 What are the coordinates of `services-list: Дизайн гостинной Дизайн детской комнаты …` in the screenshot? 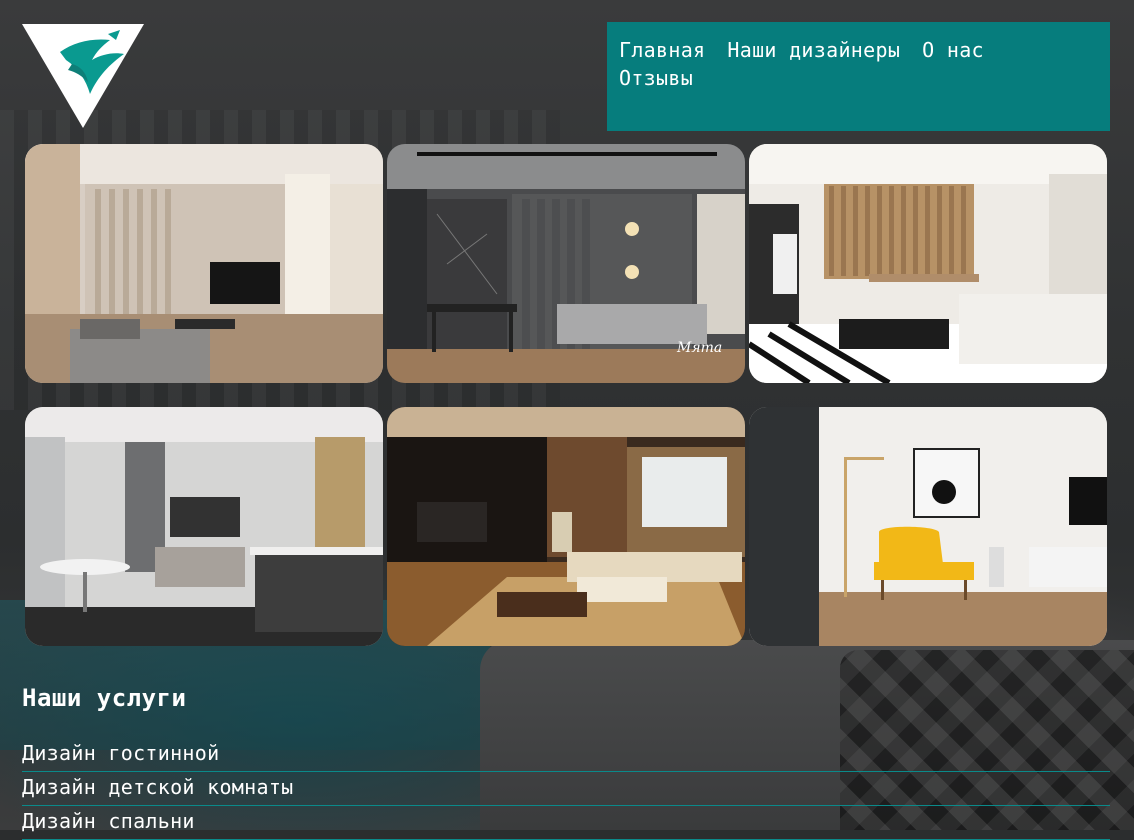 It's located at (566, 789).